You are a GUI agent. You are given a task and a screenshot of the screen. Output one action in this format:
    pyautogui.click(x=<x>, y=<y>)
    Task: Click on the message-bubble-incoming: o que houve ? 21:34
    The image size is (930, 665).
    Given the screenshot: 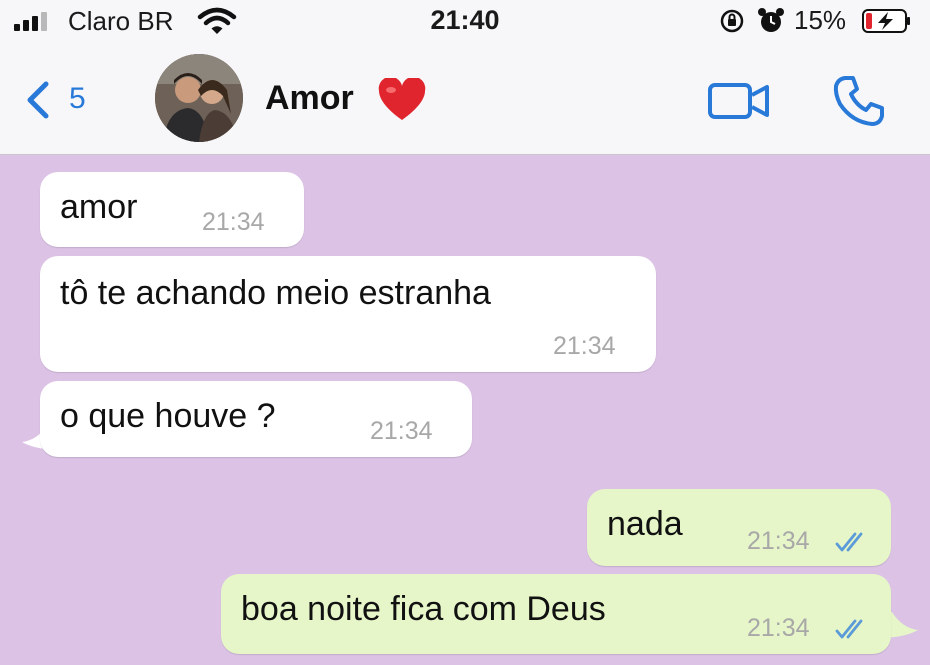 What is the action you would take?
    pyautogui.click(x=256, y=419)
    